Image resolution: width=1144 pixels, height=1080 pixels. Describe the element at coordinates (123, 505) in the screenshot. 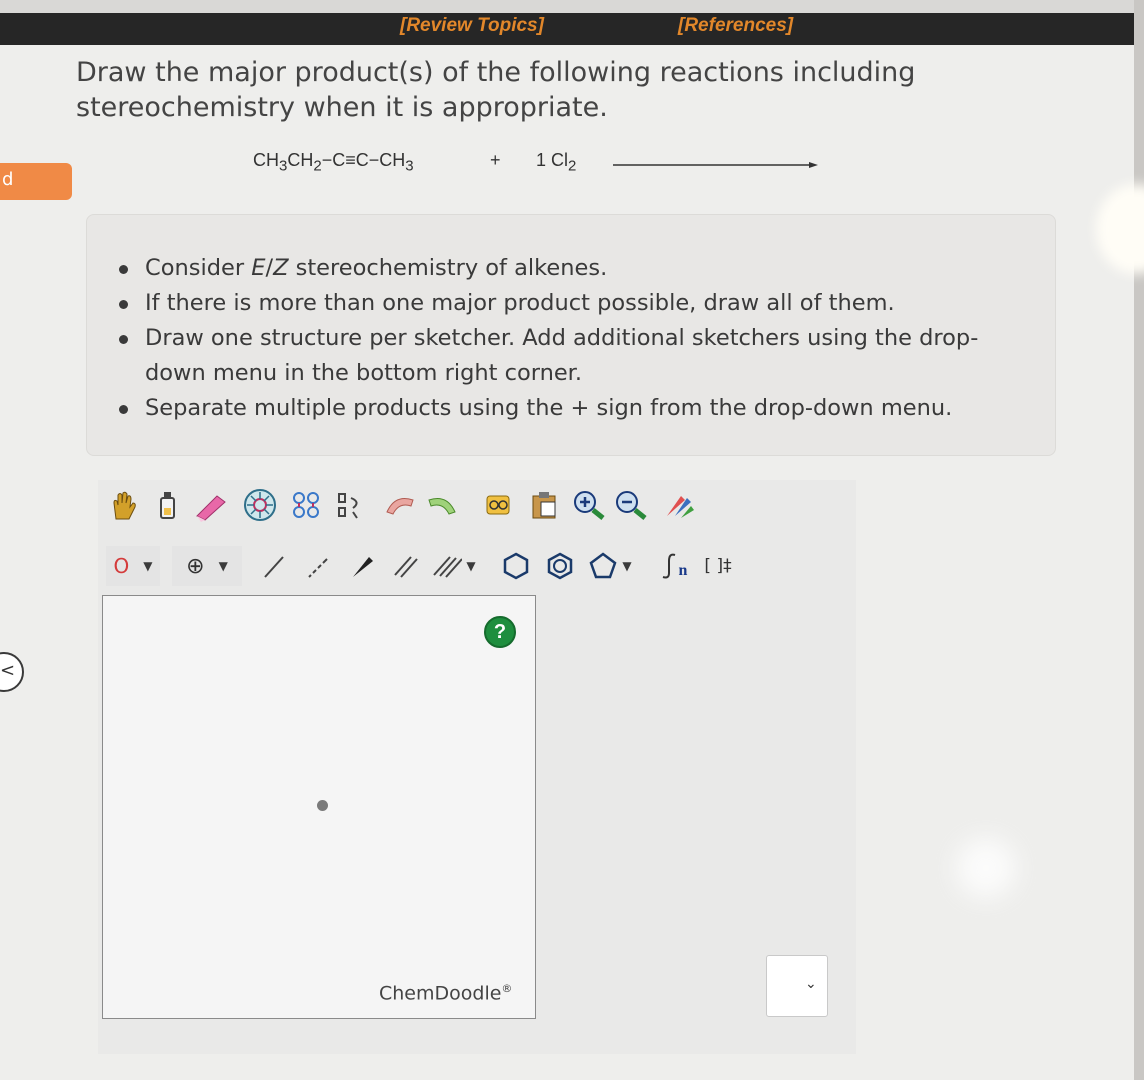

I see `hand-icon` at that location.